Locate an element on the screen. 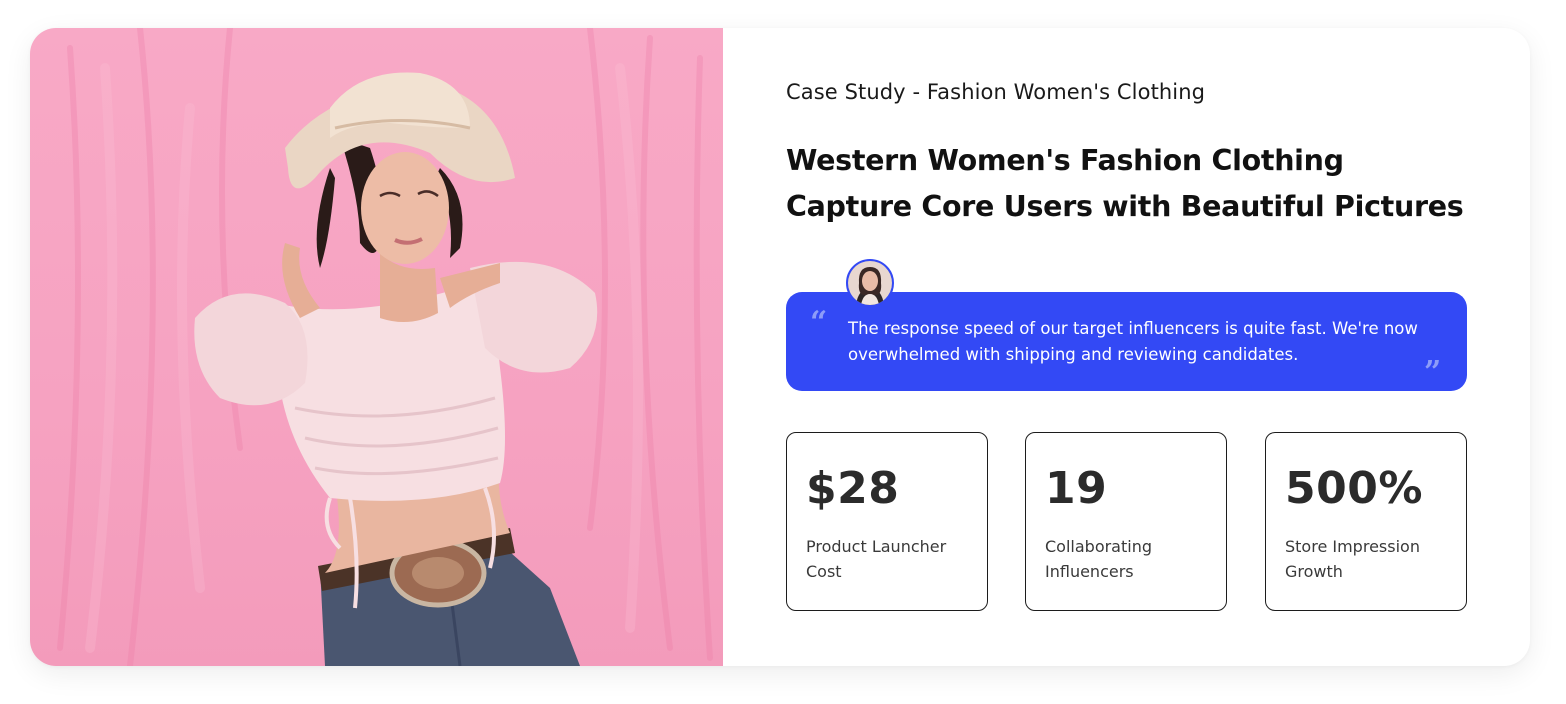 This screenshot has width=1566, height=704. stat-value: 500% is located at coordinates (1354, 488).